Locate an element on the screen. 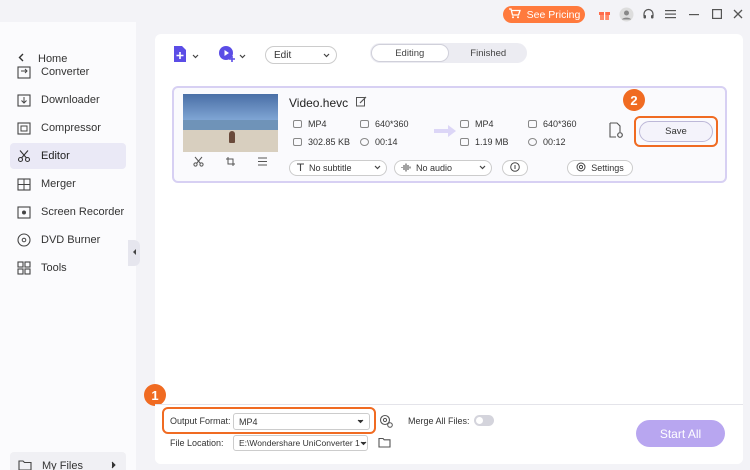 The width and height of the screenshot is (750, 470). settings-icon is located at coordinates (581, 168).